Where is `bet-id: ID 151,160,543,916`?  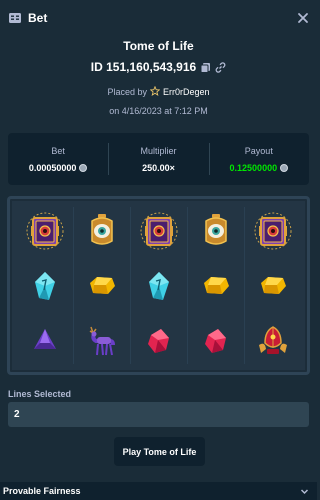
bet-id: ID 151,160,543,916 is located at coordinates (143, 67).